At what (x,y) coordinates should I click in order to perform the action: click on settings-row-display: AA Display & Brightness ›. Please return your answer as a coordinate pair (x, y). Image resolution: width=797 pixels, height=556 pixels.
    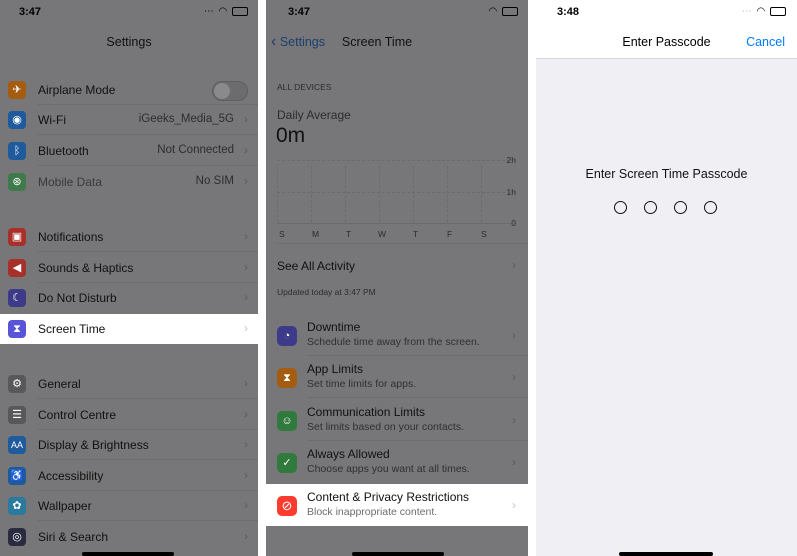
    Looking at the image, I should click on (129, 445).